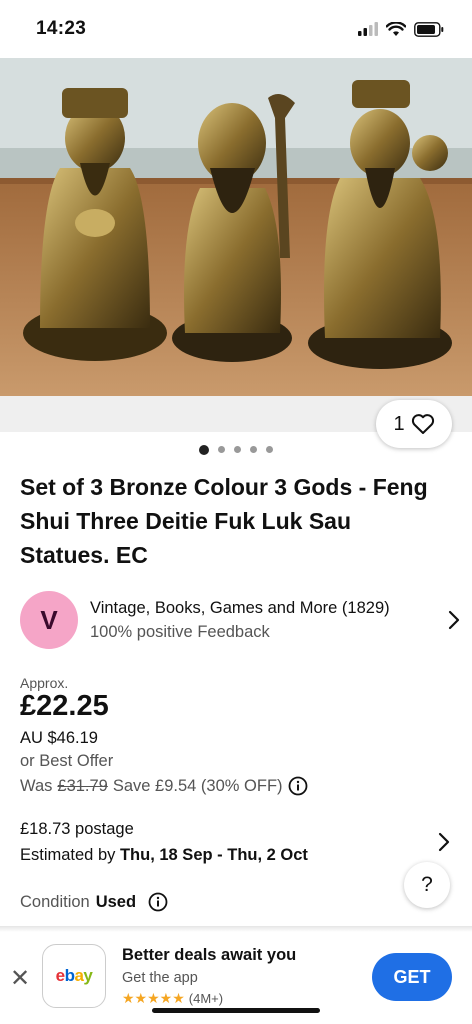 This screenshot has height=1024, width=472. What do you see at coordinates (180, 632) in the screenshot?
I see `seller-feedback: 100% positive Feedback` at bounding box center [180, 632].